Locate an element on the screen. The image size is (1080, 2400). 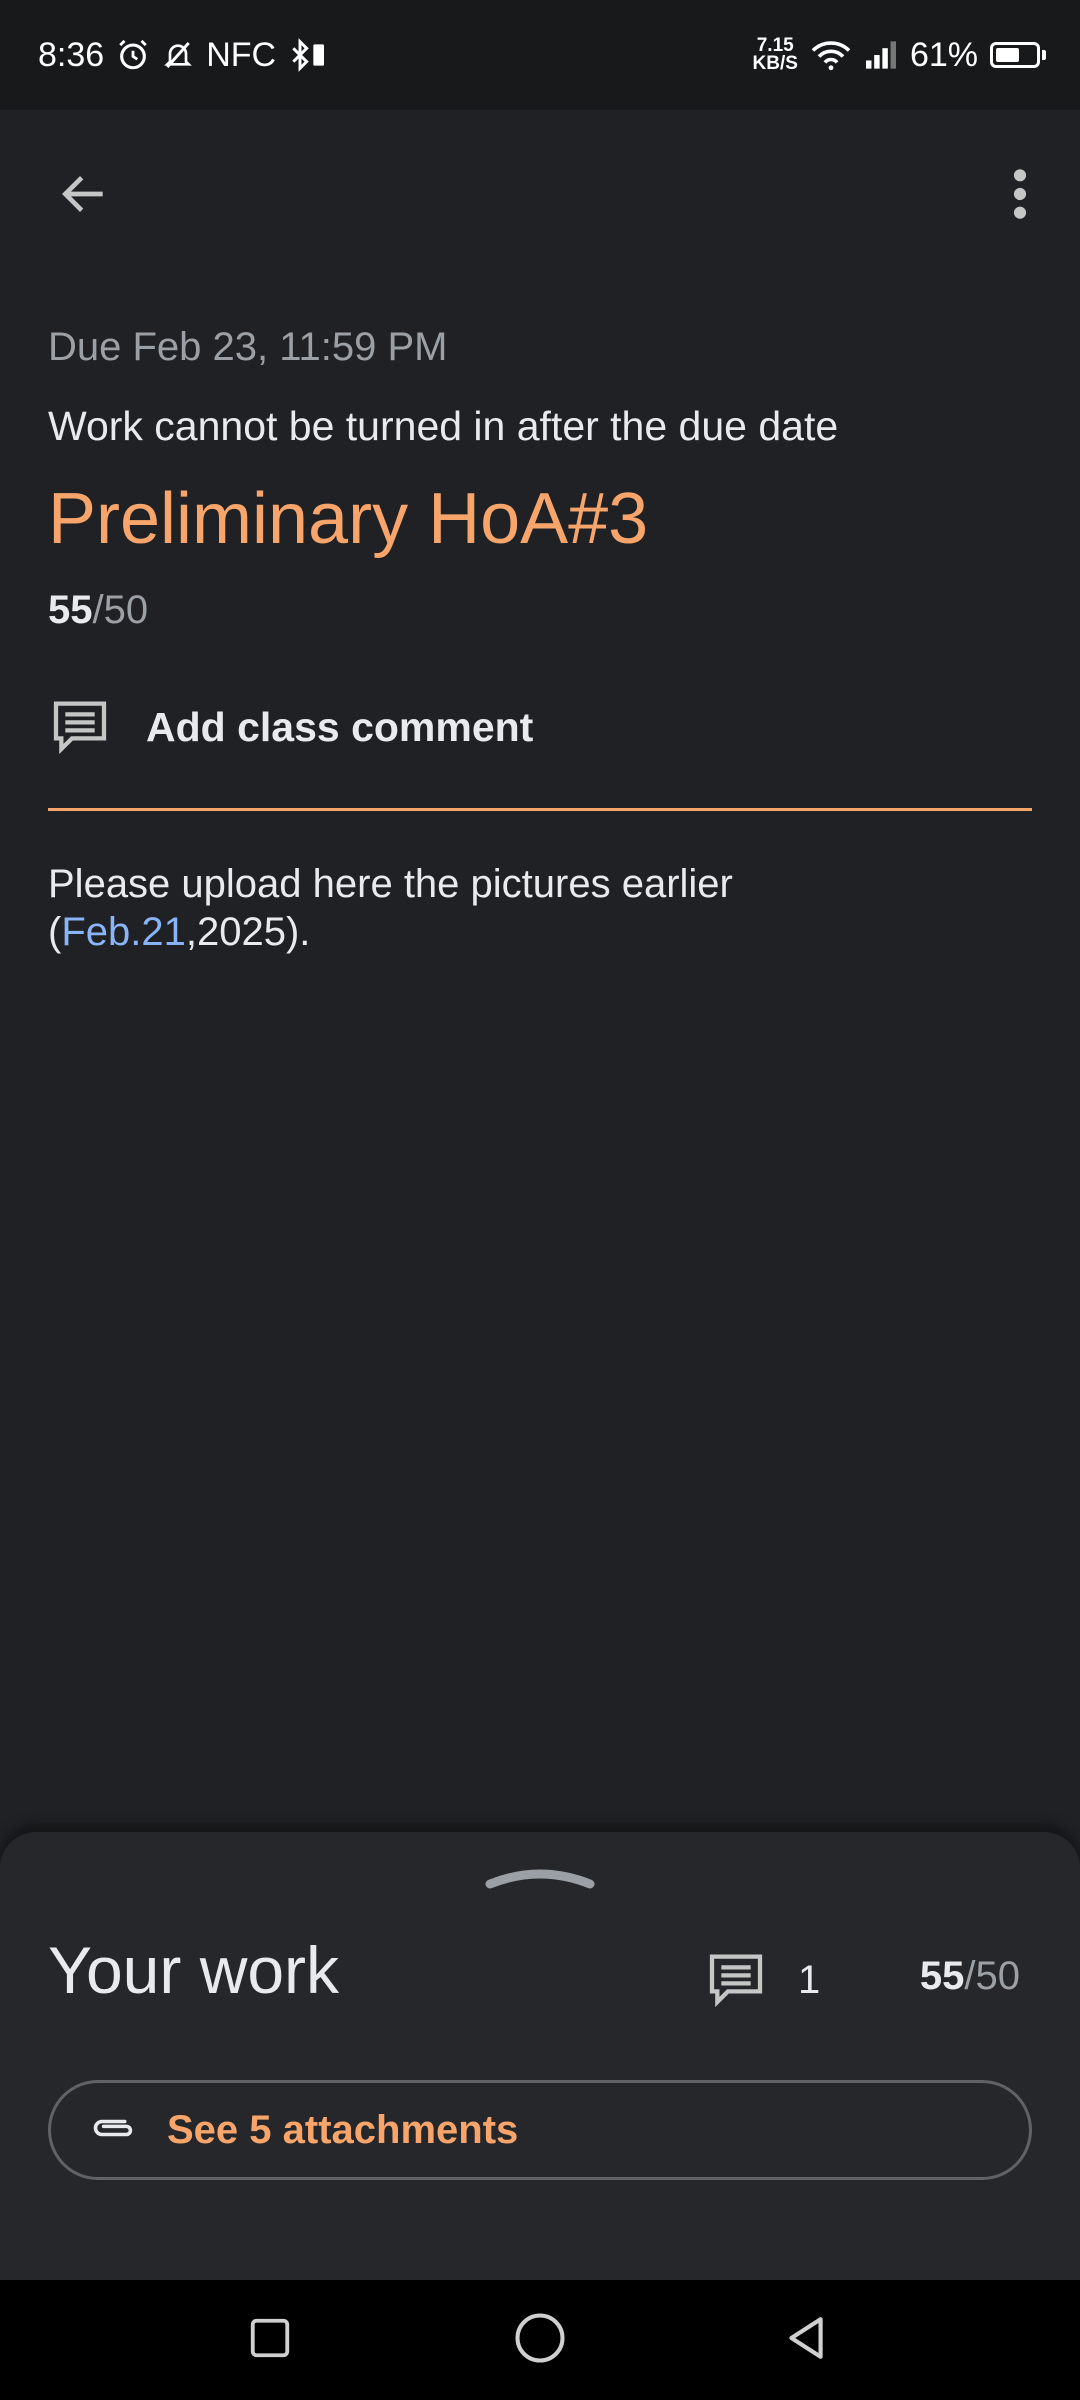
description-date-link: Feb.21 is located at coordinates (123, 932).